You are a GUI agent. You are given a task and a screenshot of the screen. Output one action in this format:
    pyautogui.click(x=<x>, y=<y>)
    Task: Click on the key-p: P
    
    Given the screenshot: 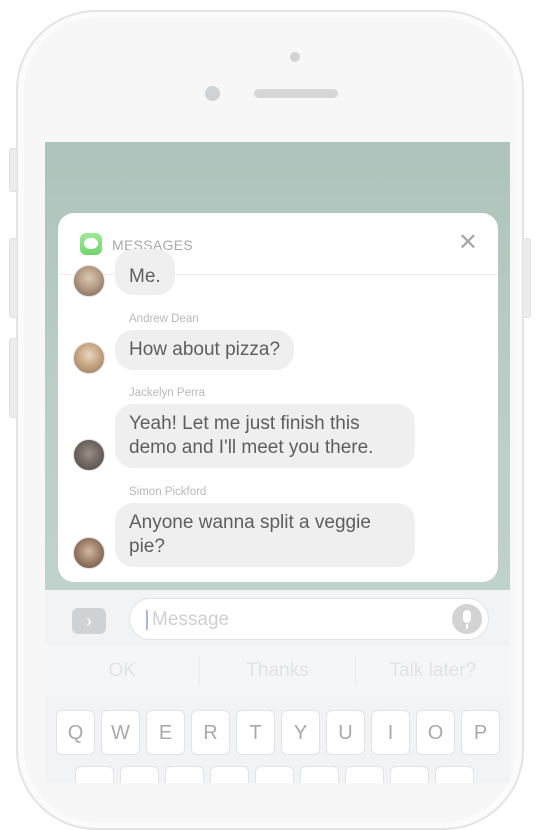 What is the action you would take?
    pyautogui.click(x=480, y=732)
    